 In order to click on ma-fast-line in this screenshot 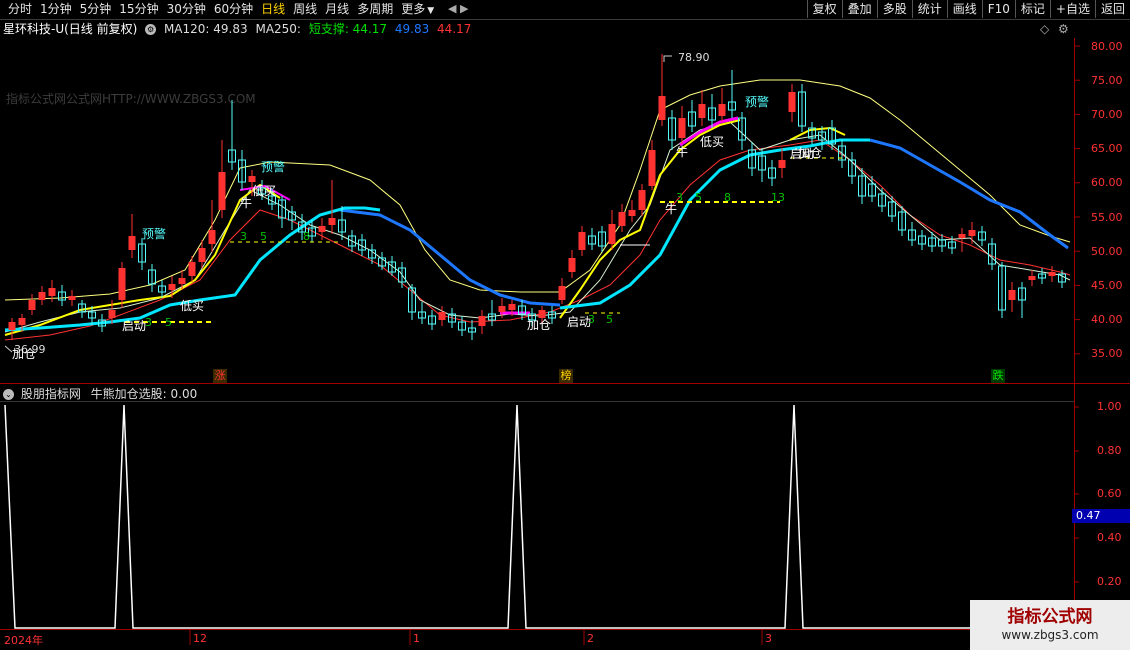, I will do `click(142, 259)`.